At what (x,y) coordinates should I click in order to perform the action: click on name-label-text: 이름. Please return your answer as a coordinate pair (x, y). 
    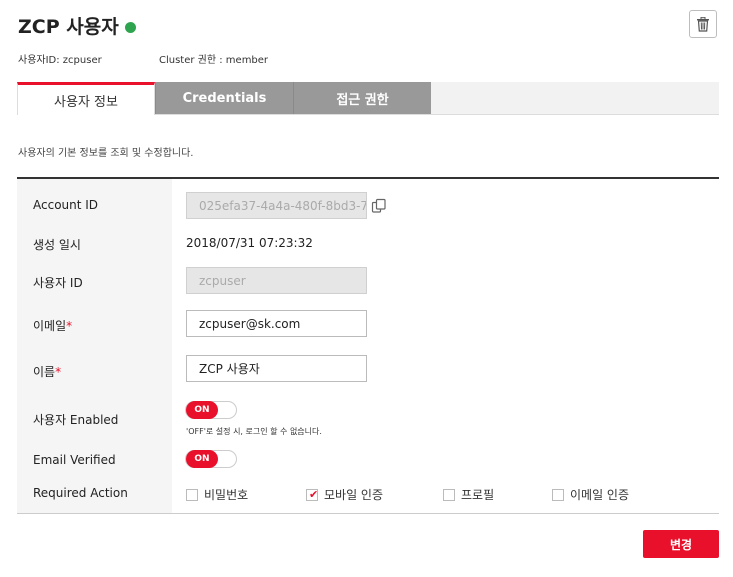
    Looking at the image, I should click on (44, 372).